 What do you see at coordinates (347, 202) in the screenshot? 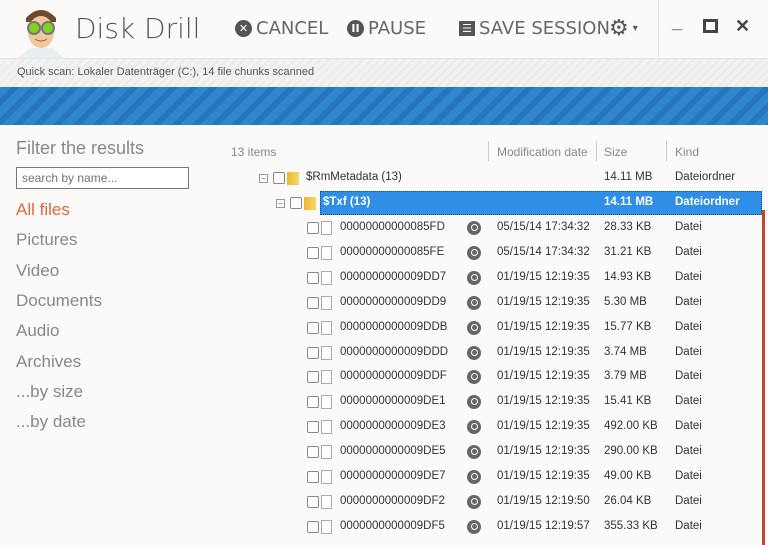
I see `file-name: $Txf (13)` at bounding box center [347, 202].